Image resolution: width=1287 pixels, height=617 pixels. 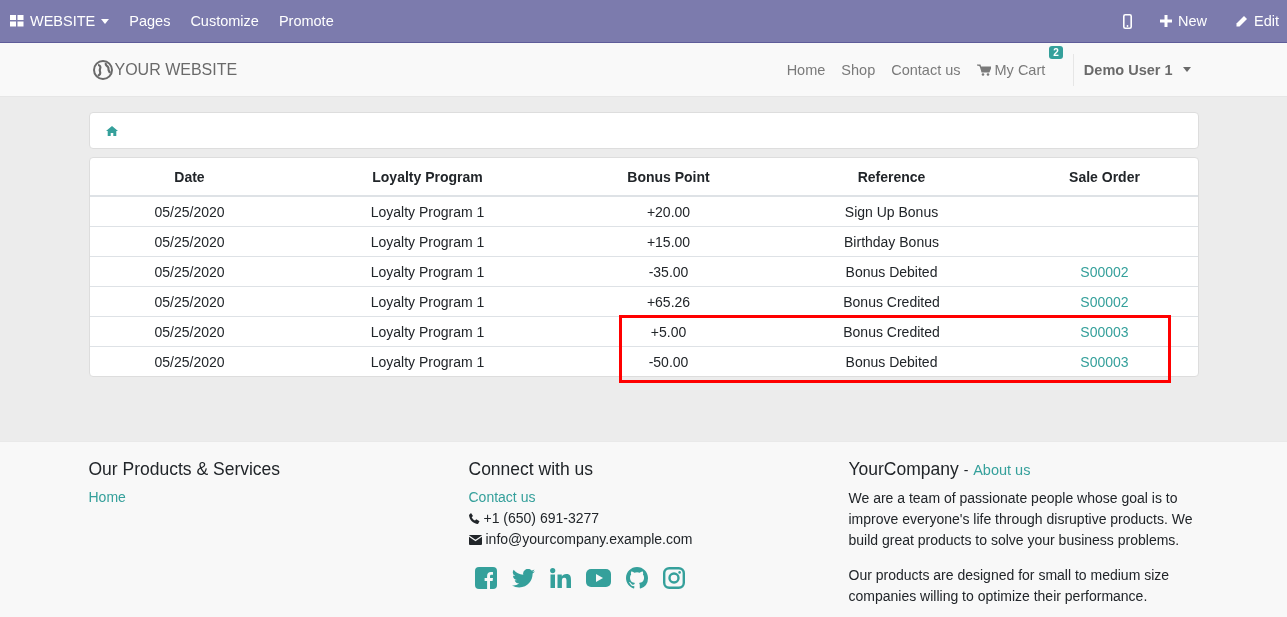 What do you see at coordinates (176, 69) in the screenshot?
I see `site-logo: YOUR WEBSITE` at bounding box center [176, 69].